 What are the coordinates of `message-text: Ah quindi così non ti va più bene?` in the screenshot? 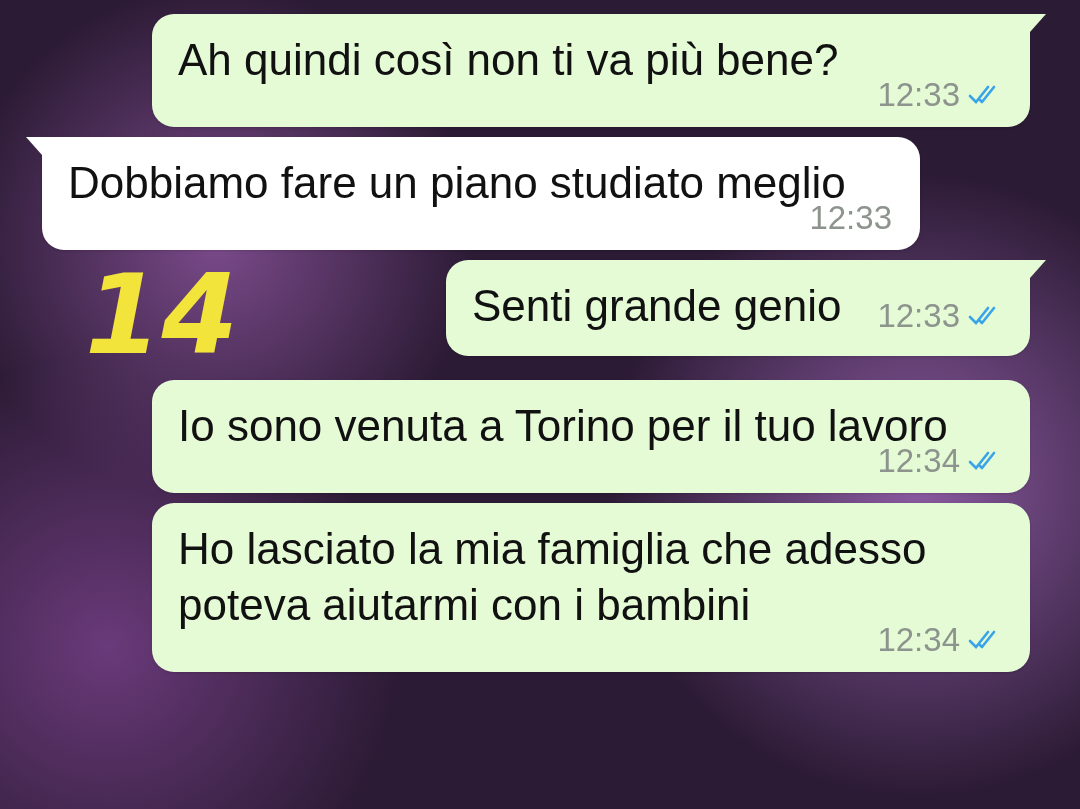 It's located at (509, 60).